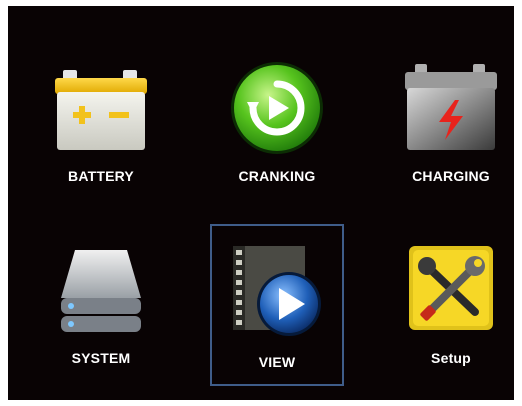  What do you see at coordinates (101, 176) in the screenshot?
I see `menu-item-label: BATTERY` at bounding box center [101, 176].